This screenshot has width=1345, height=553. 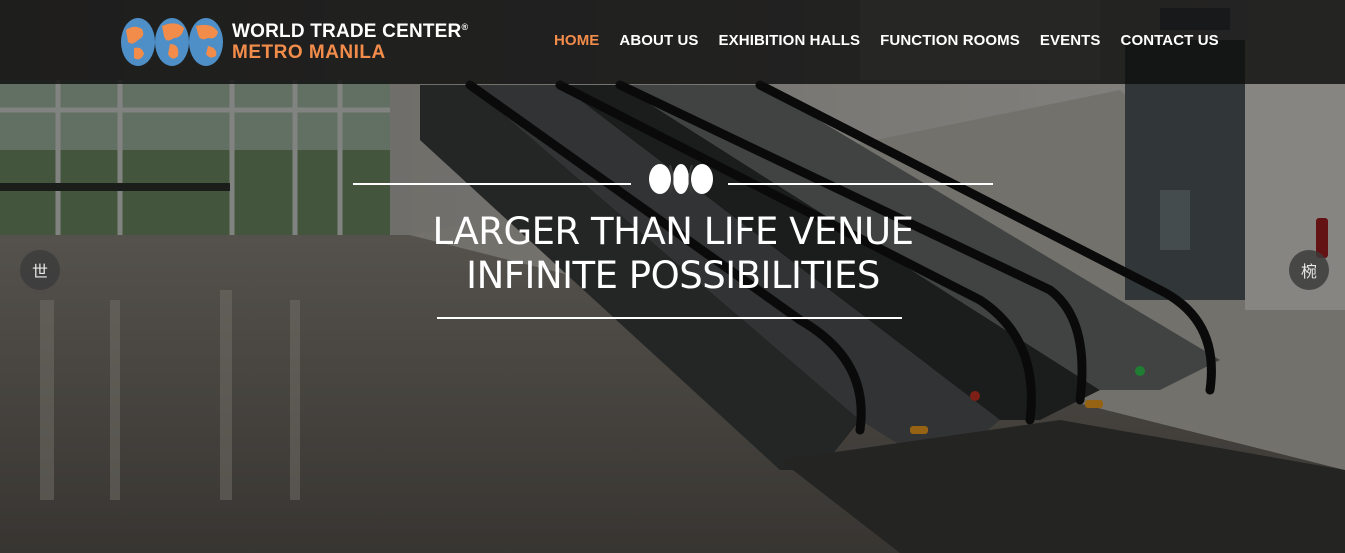 What do you see at coordinates (669, 318) in the screenshot?
I see `caption-divider-bottom` at bounding box center [669, 318].